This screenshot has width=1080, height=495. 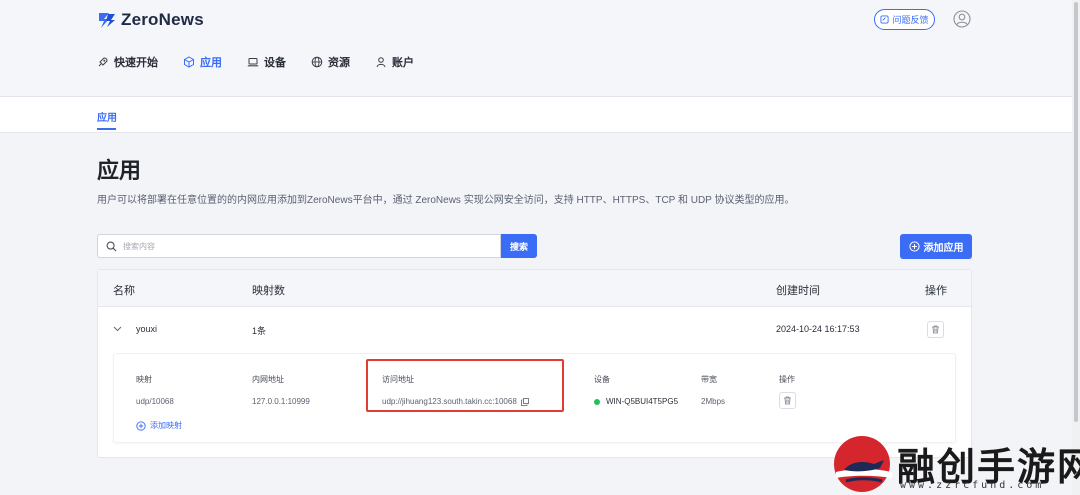 I want to click on tab-active-indicator, so click(x=106, y=129).